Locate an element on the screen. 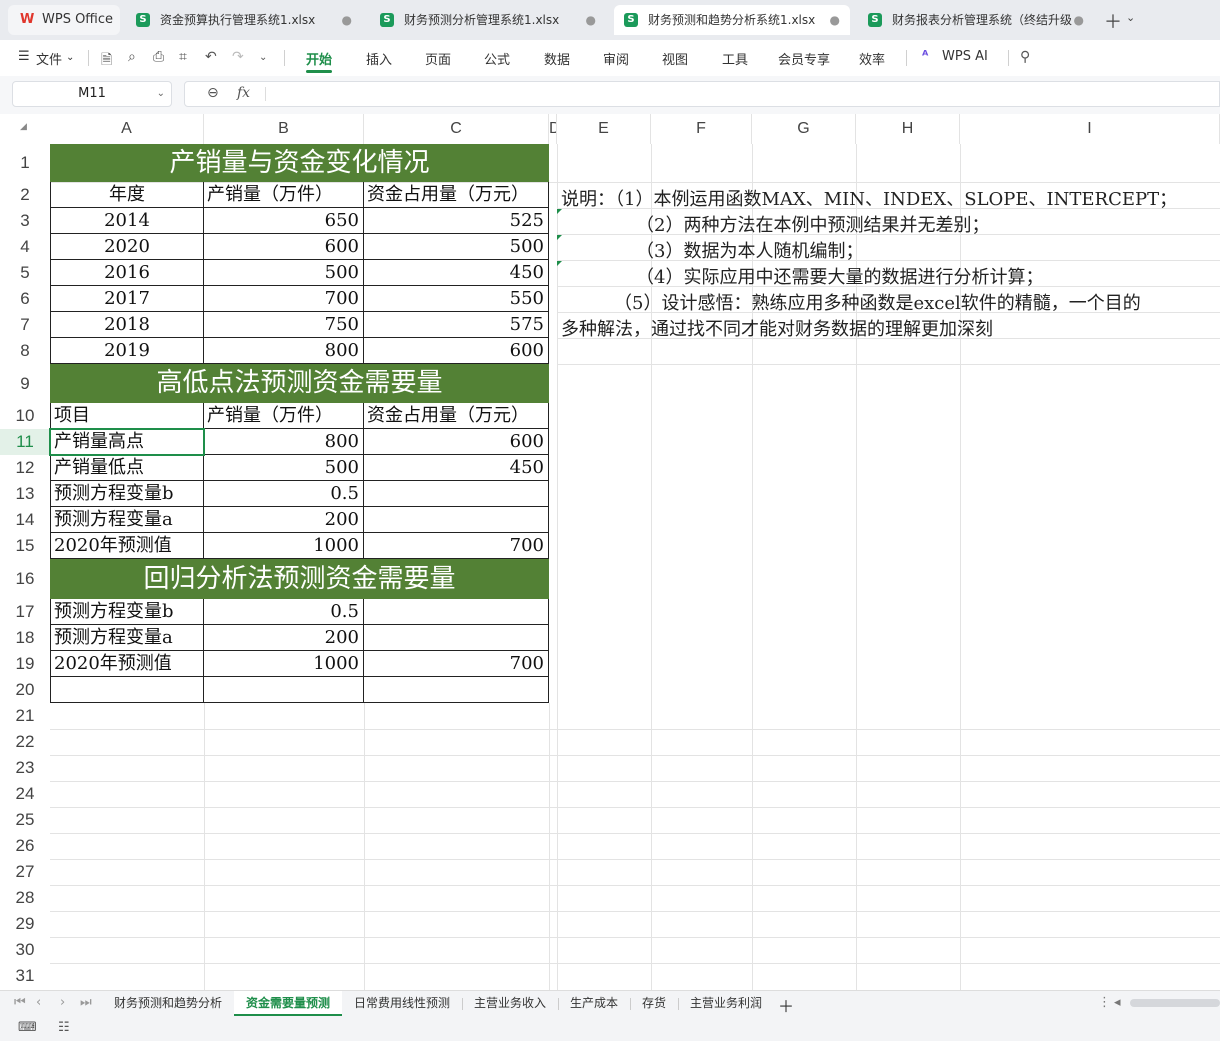 This screenshot has height=1041, width=1220. row-header: 19 is located at coordinates (25, 664).